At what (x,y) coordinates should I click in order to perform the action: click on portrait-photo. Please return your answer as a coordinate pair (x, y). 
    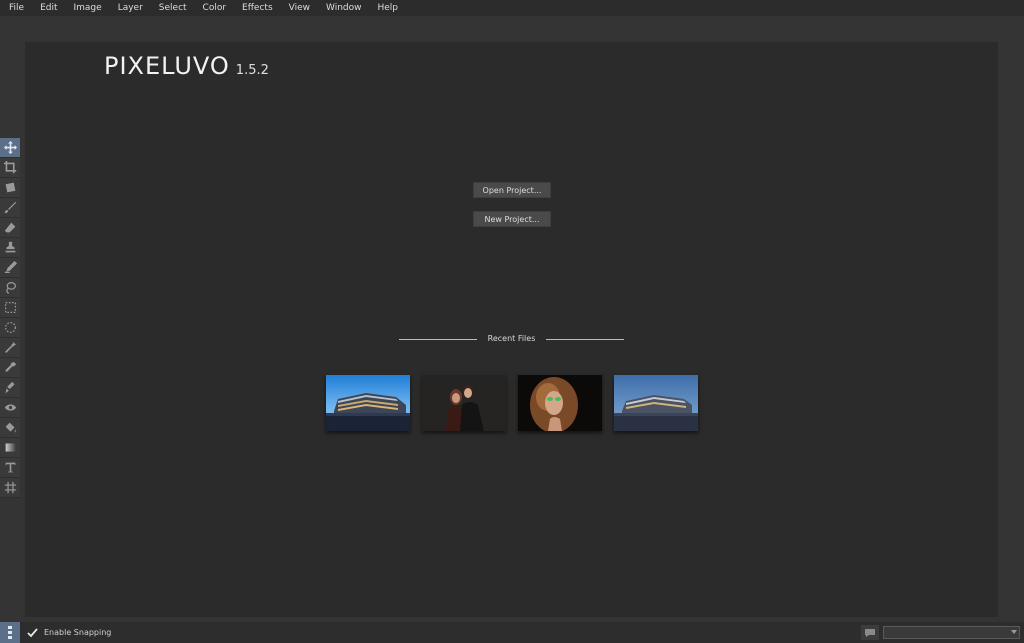
    Looking at the image, I should click on (560, 403).